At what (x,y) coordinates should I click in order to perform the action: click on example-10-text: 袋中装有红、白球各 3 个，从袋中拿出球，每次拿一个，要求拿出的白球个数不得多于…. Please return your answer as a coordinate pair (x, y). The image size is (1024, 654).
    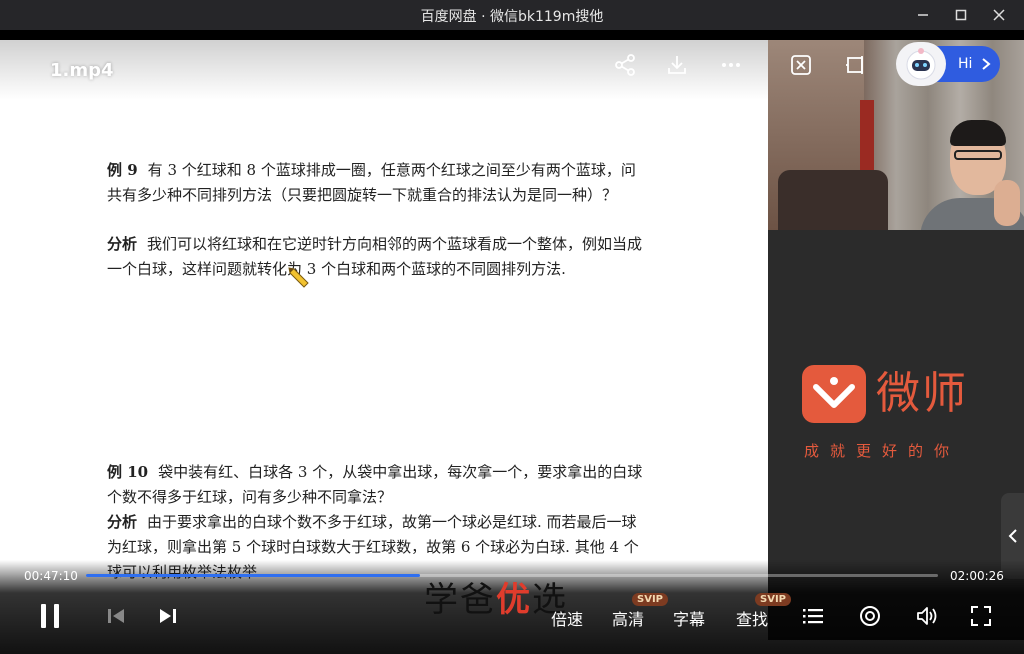
    Looking at the image, I should click on (375, 484).